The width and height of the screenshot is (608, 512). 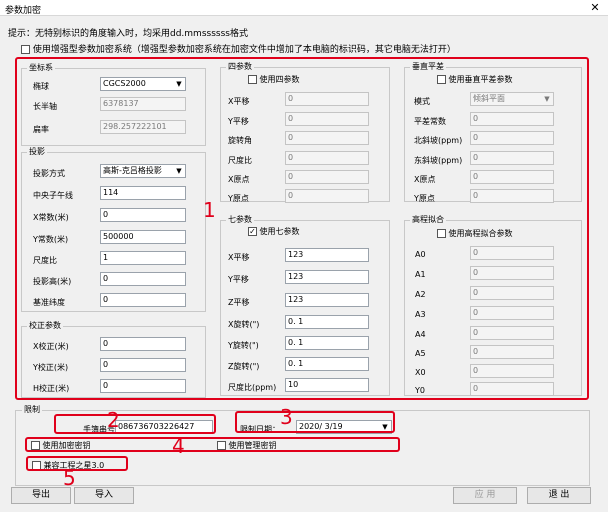 I want to click on close-icon: ✕, so click(x=595, y=8).